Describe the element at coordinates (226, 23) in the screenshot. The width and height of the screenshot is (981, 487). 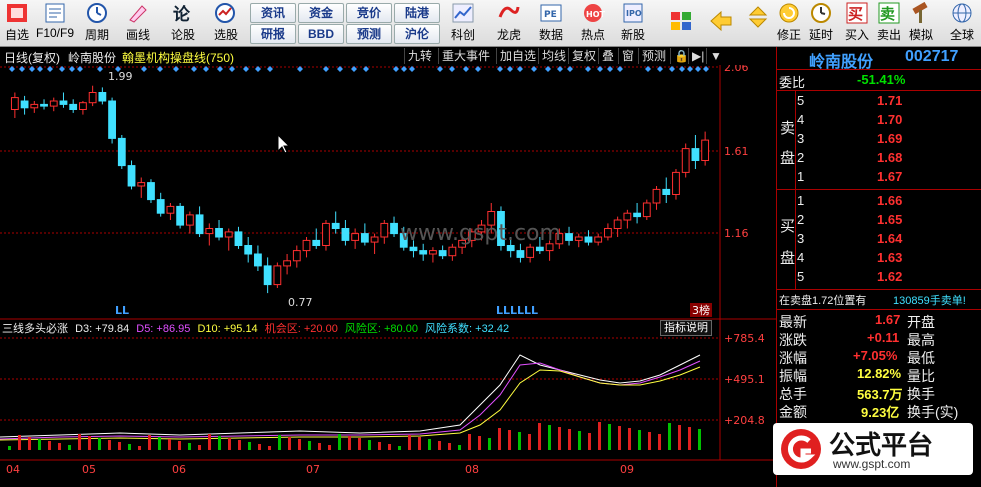
I see `select-stock-button: 选股` at that location.